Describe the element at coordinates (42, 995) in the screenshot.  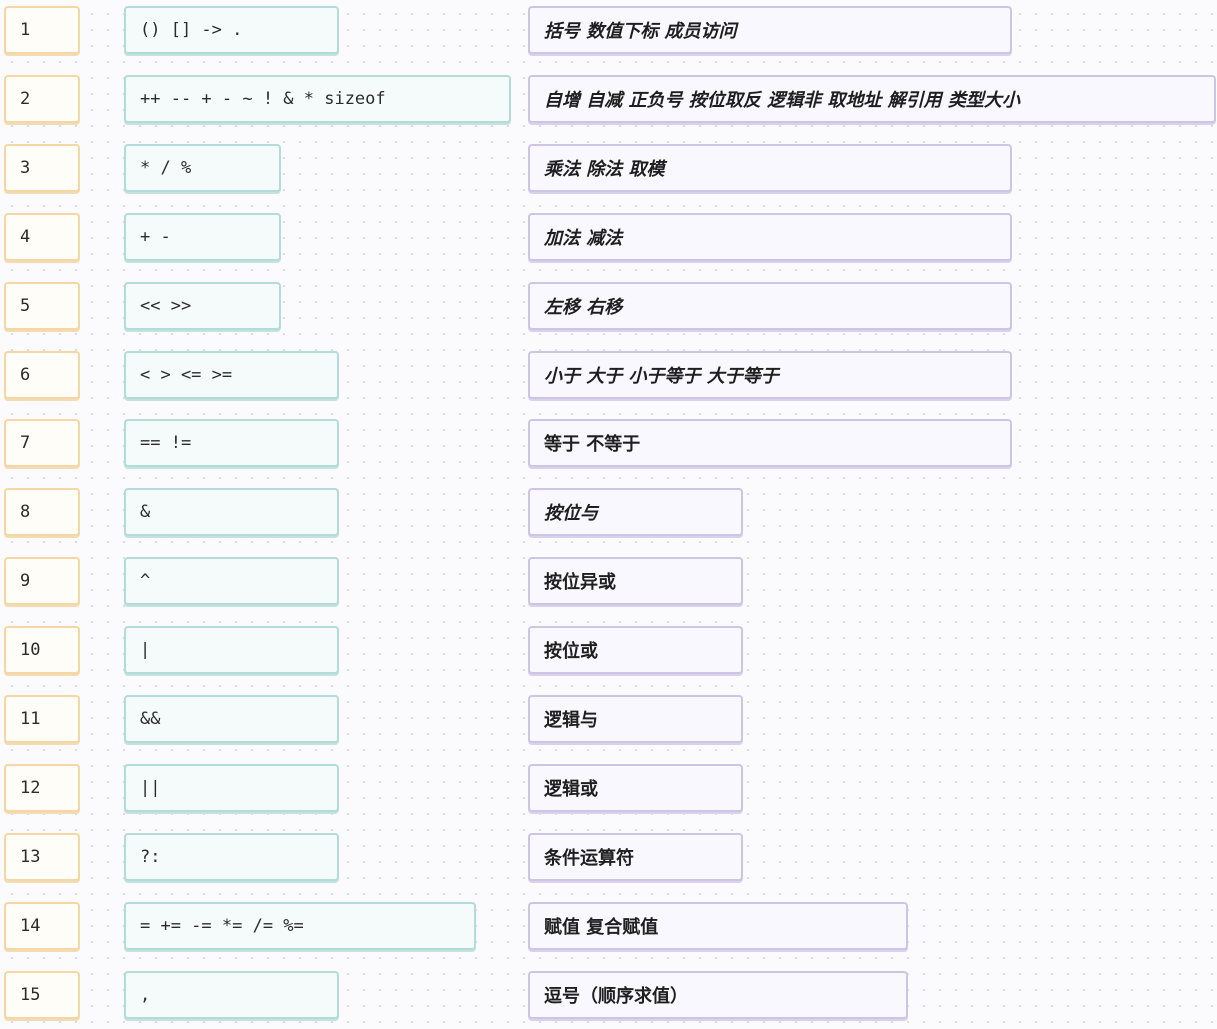
I see `precedence-level: 15` at that location.